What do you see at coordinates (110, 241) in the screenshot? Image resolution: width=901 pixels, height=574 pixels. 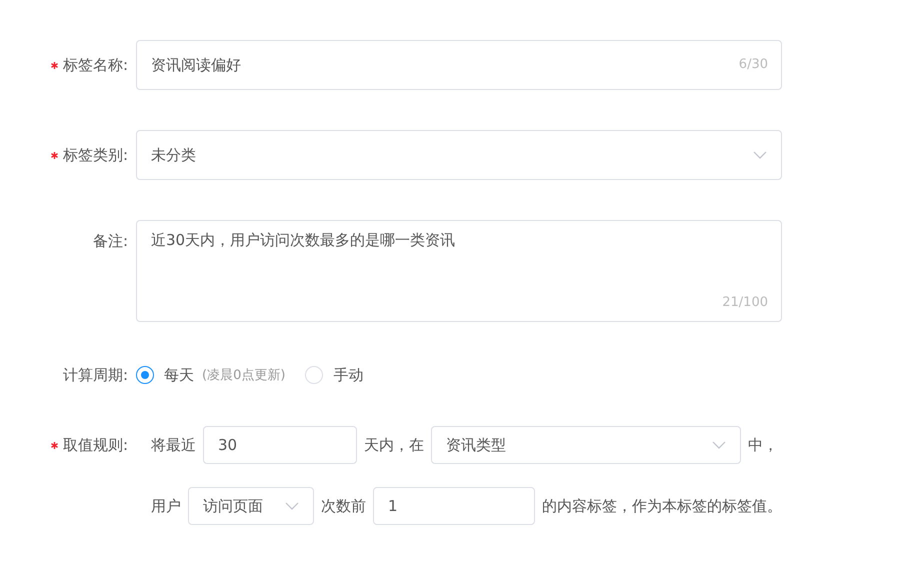 I see `field-label: 备注:` at bounding box center [110, 241].